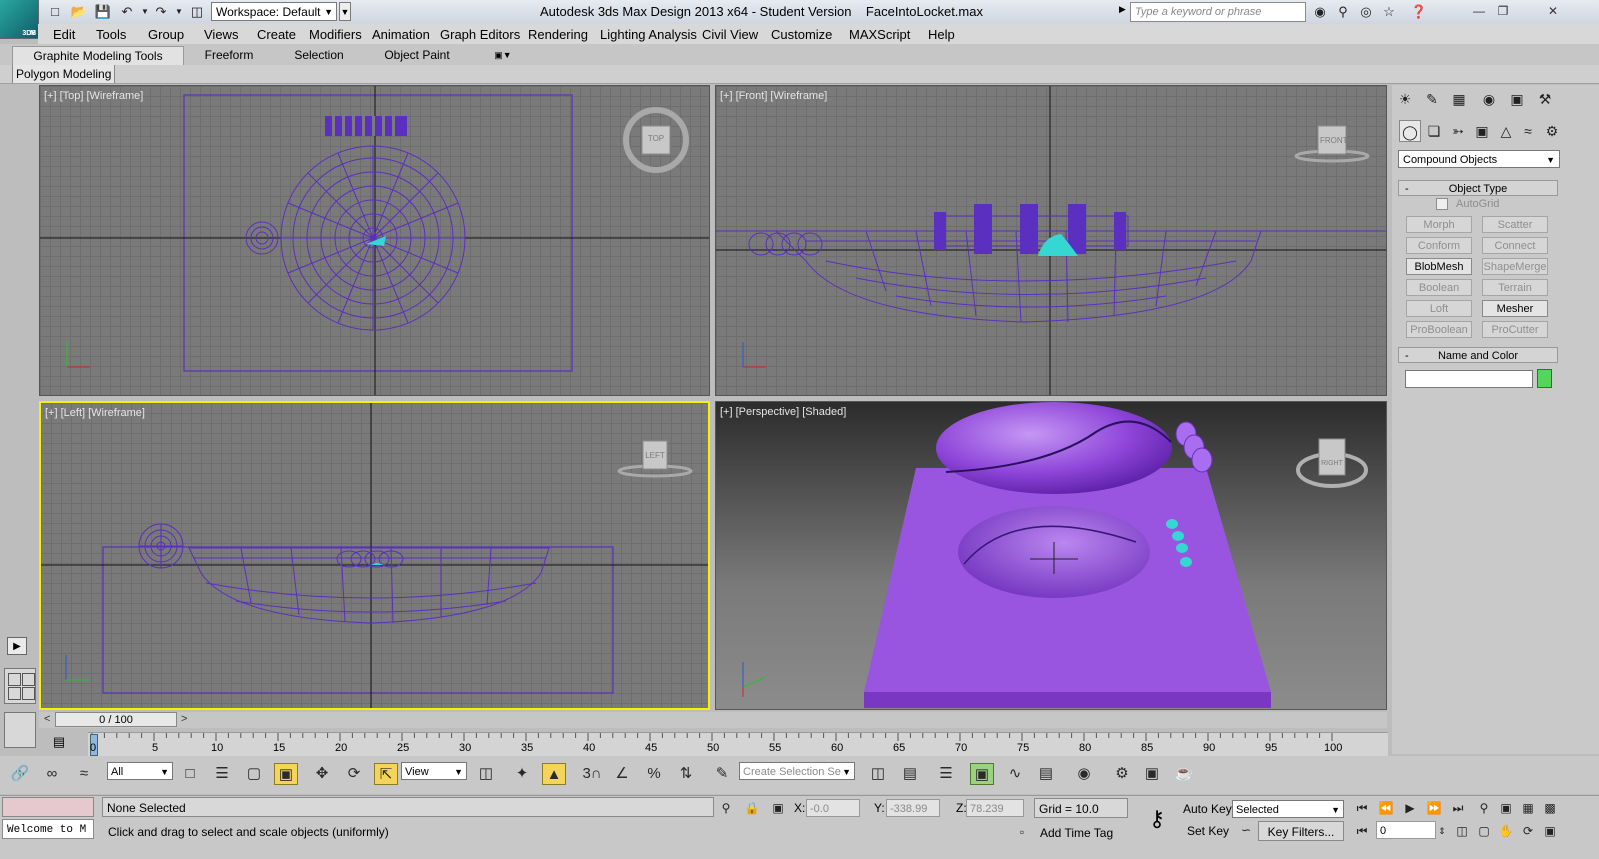 The image size is (1599, 859). I want to click on redo-dropdown-icon: ▼, so click(179, 12).